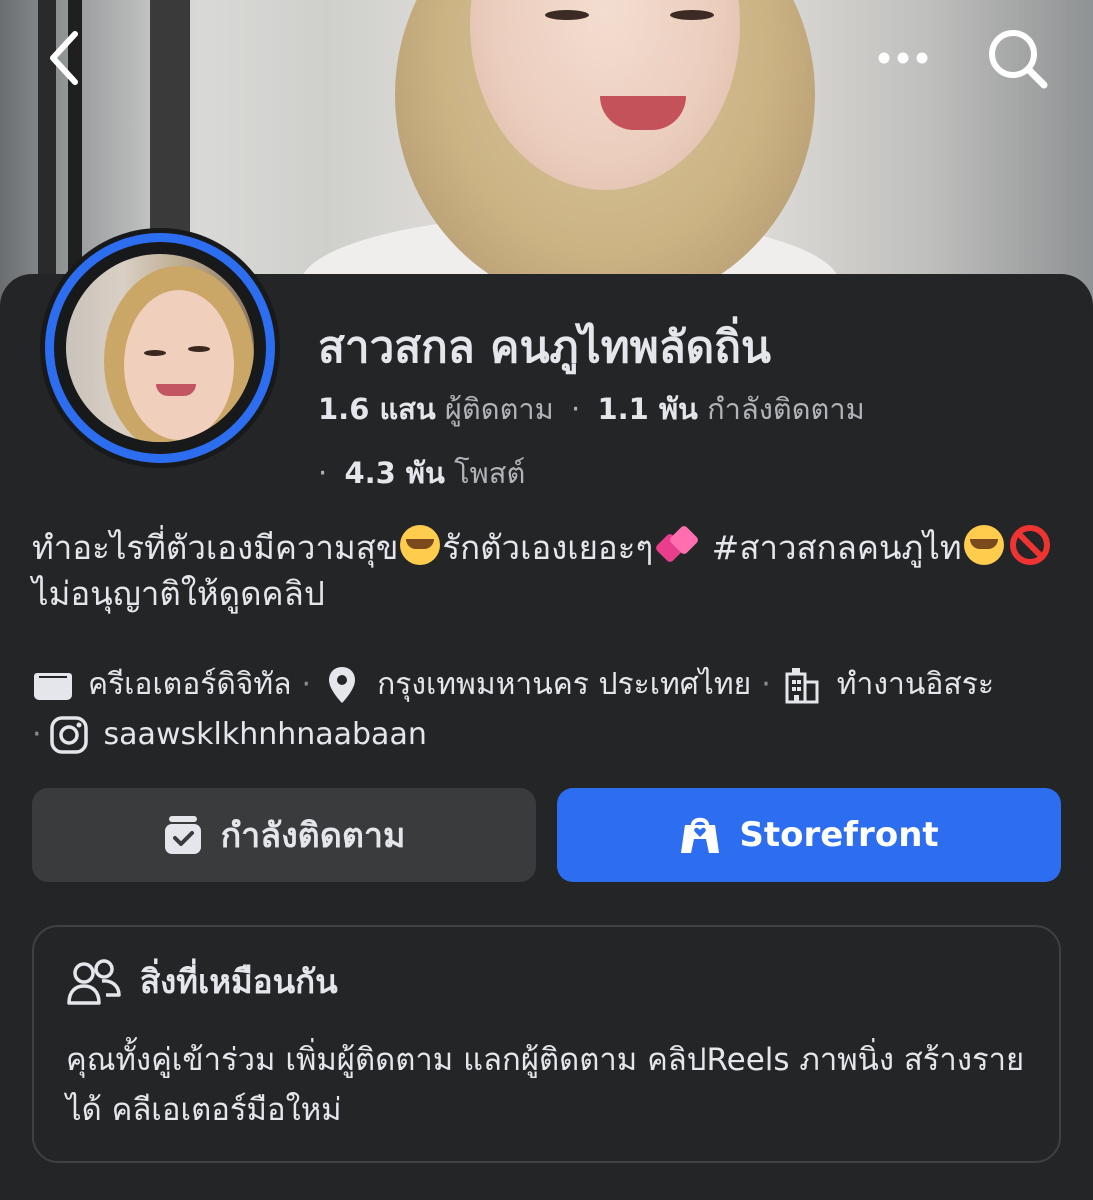 Image resolution: width=1093 pixels, height=1200 pixels. Describe the element at coordinates (53, 685) in the screenshot. I see `creator-category-icon` at that location.